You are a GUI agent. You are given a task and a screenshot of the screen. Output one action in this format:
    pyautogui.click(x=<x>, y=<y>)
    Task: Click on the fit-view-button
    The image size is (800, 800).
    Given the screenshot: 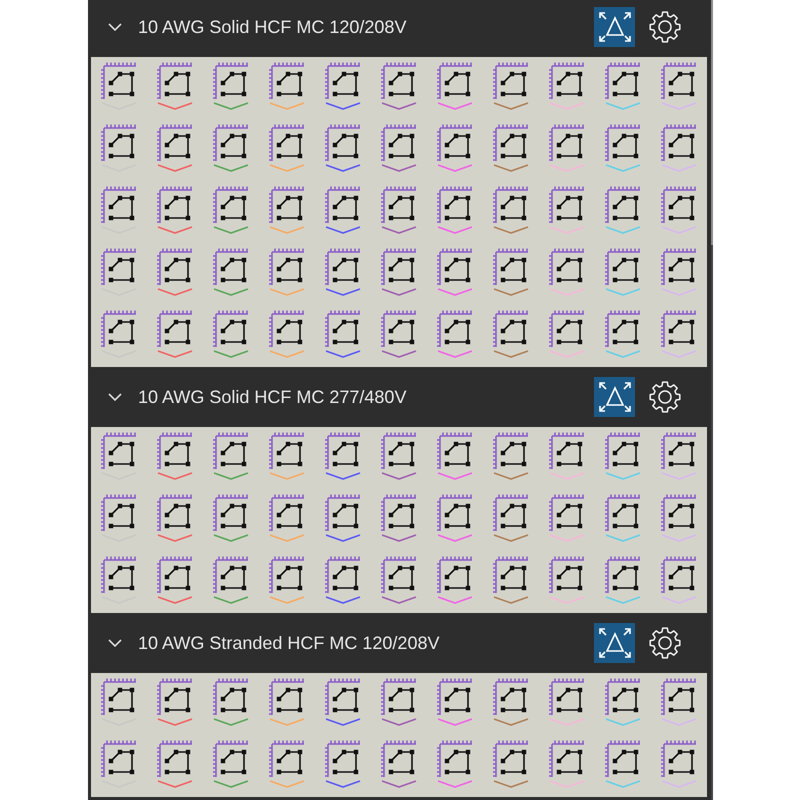 What is the action you would take?
    pyautogui.click(x=614, y=397)
    